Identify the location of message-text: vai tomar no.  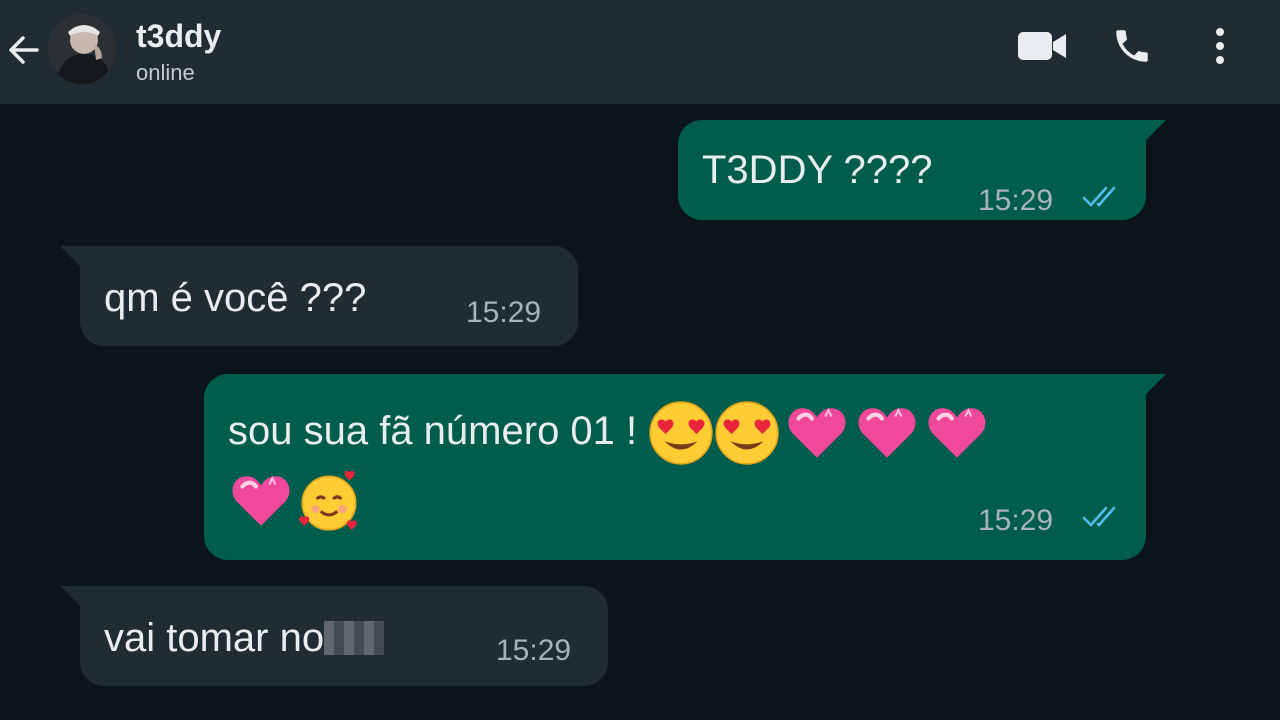
(214, 638).